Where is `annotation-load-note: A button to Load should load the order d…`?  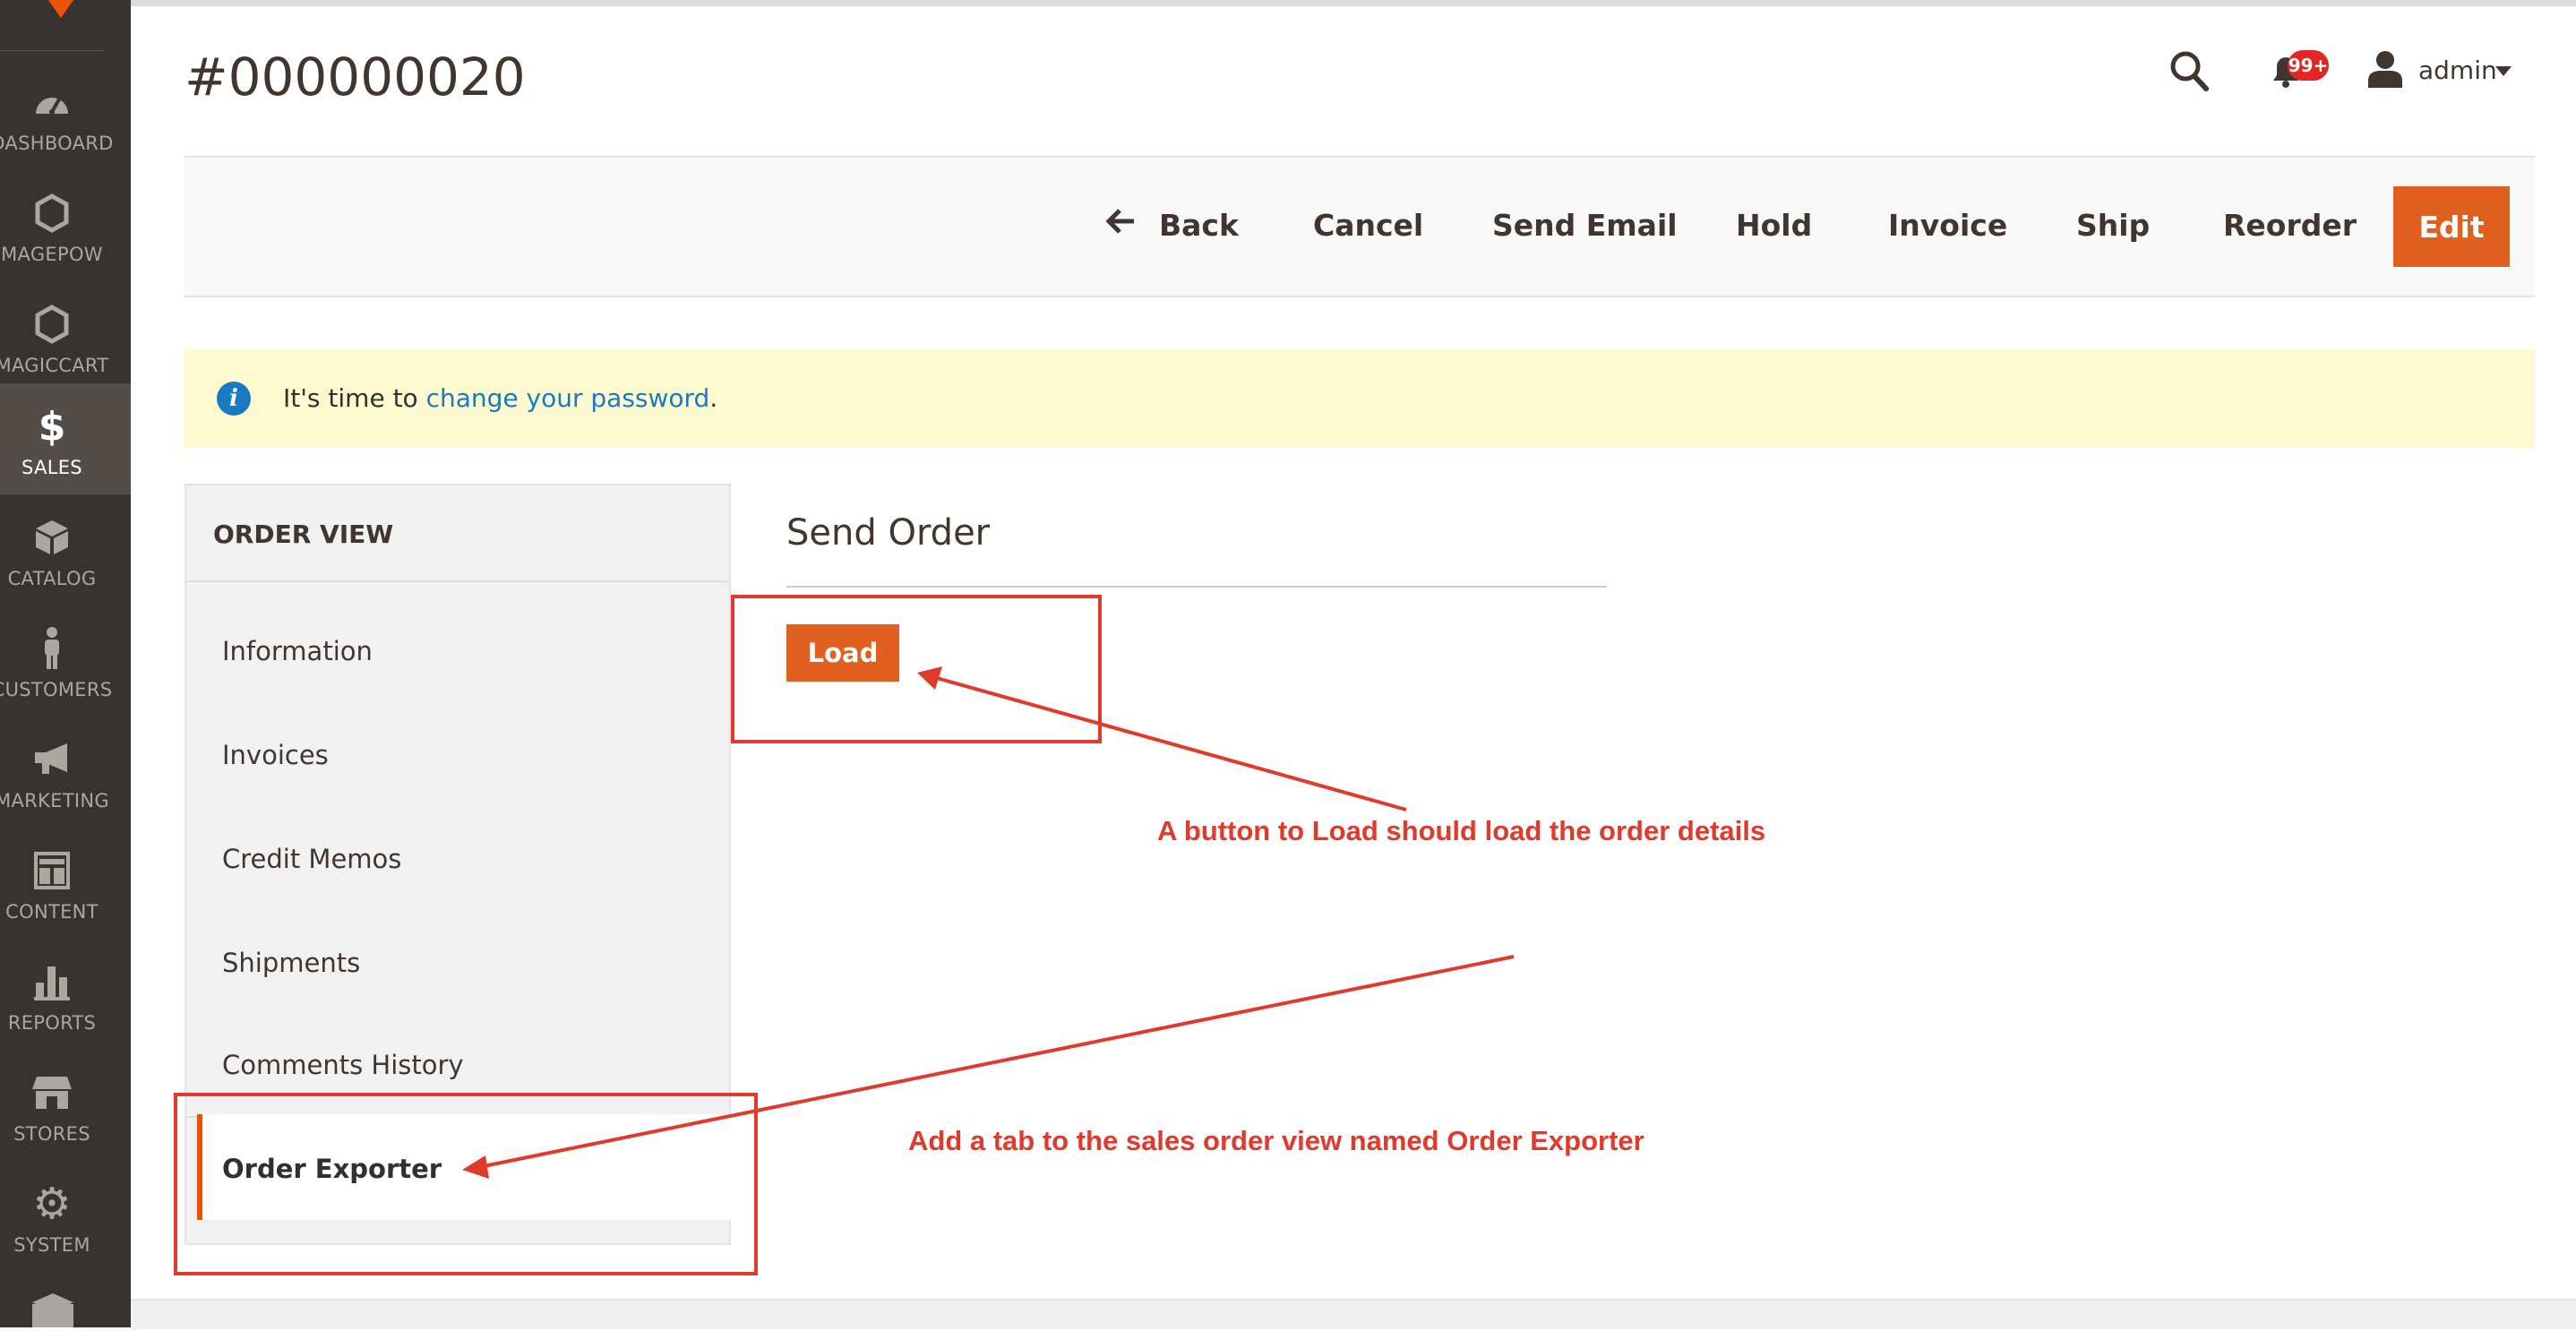
annotation-load-note: A button to Load should load the order d… is located at coordinates (1461, 830).